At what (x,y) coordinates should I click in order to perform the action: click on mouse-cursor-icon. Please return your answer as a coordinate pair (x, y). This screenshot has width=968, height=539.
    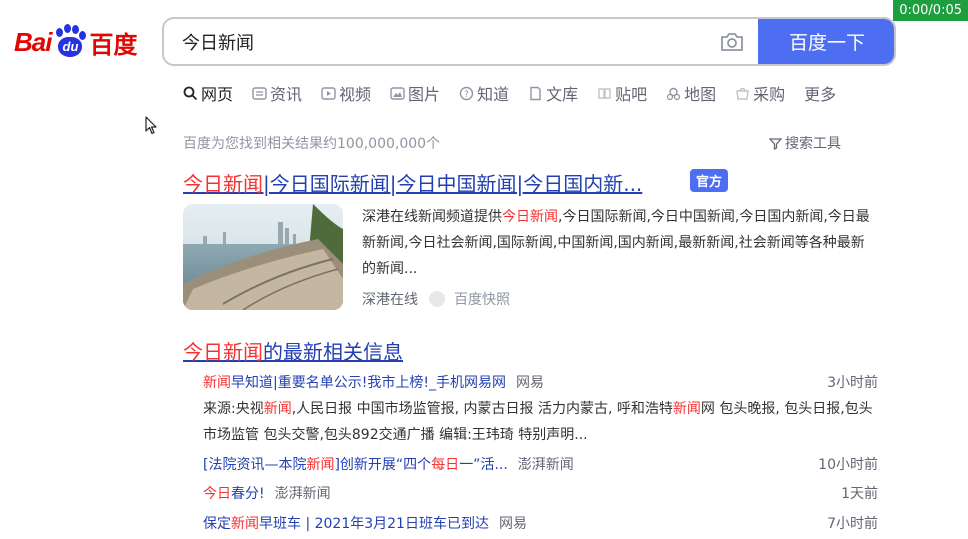
    Looking at the image, I should click on (151, 125).